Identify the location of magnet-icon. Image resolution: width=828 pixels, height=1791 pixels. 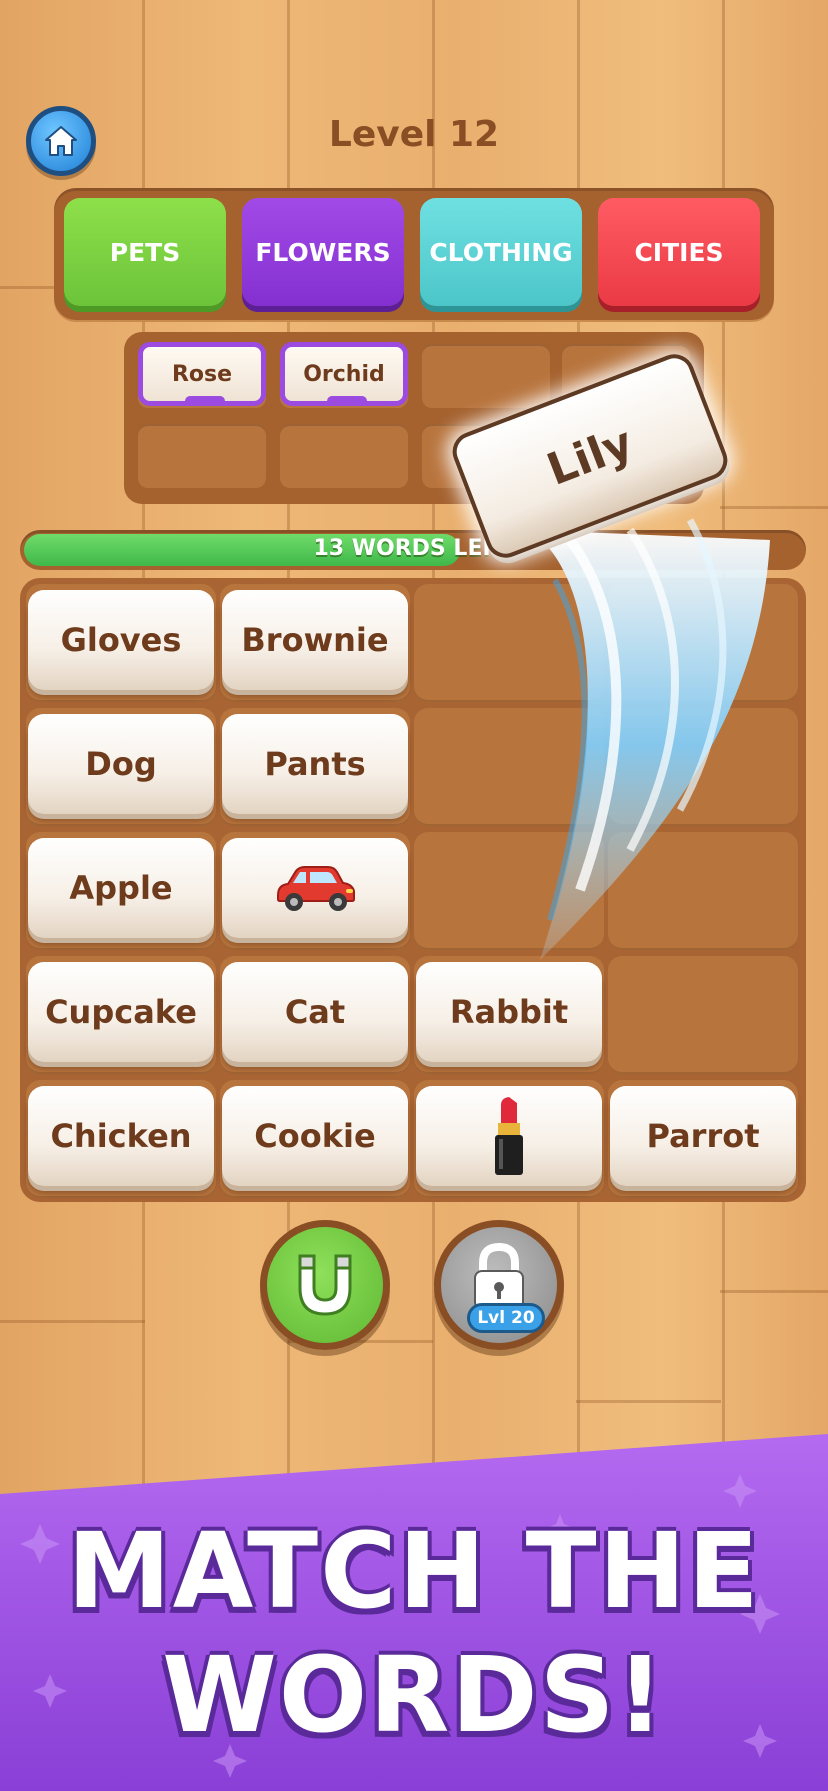
(325, 1285).